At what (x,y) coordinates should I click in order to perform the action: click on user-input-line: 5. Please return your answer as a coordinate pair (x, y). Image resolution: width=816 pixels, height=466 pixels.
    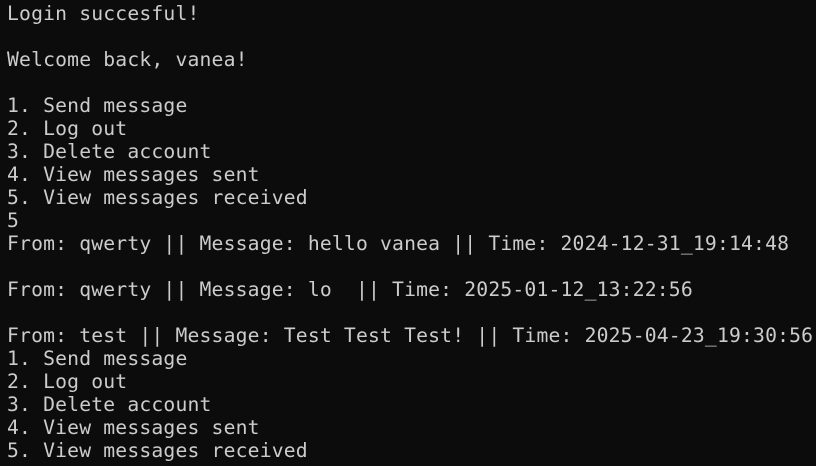
    Looking at the image, I should click on (13, 220).